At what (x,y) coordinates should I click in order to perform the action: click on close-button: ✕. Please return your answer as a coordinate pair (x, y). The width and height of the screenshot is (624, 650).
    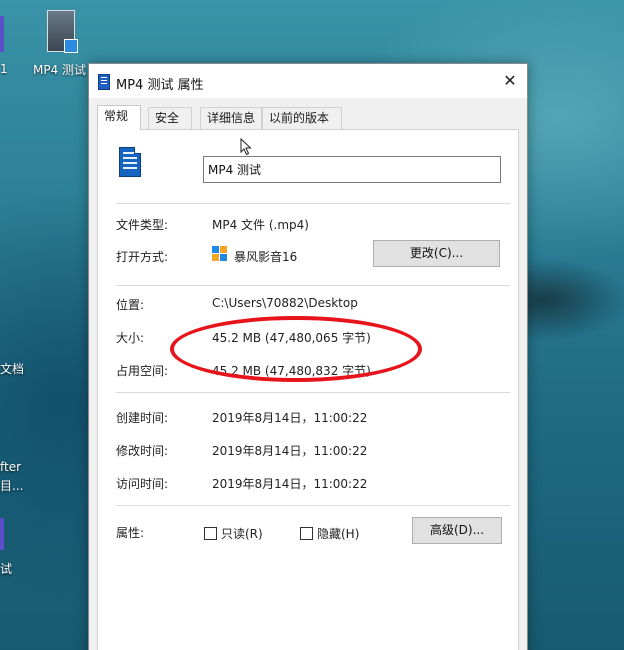
    Looking at the image, I should click on (510, 81).